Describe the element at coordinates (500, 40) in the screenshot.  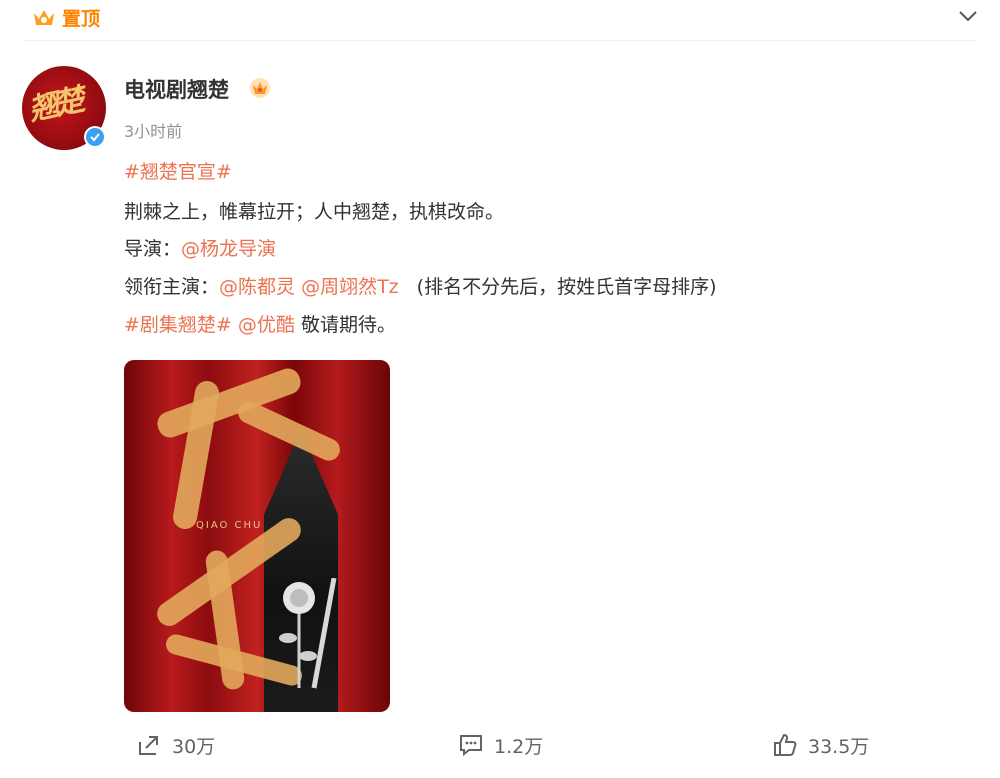
I see `header-divider` at that location.